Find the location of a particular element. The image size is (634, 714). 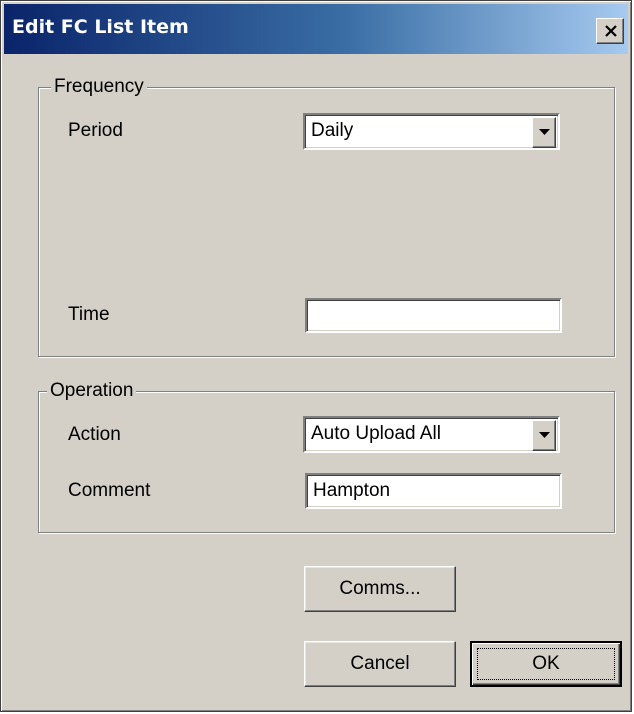

period-label: Period is located at coordinates (95, 130).